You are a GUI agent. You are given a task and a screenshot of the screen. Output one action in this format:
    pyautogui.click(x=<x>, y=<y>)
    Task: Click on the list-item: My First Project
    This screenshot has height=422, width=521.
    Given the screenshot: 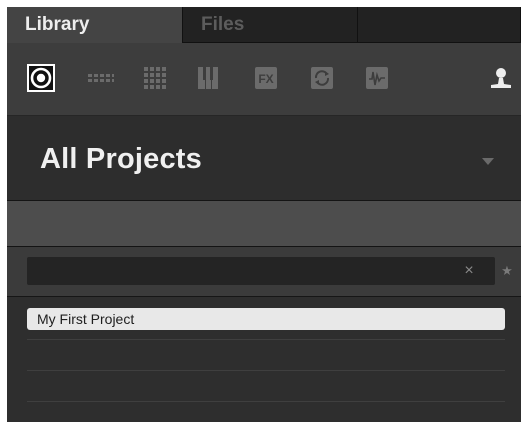 What is the action you would take?
    pyautogui.click(x=266, y=319)
    